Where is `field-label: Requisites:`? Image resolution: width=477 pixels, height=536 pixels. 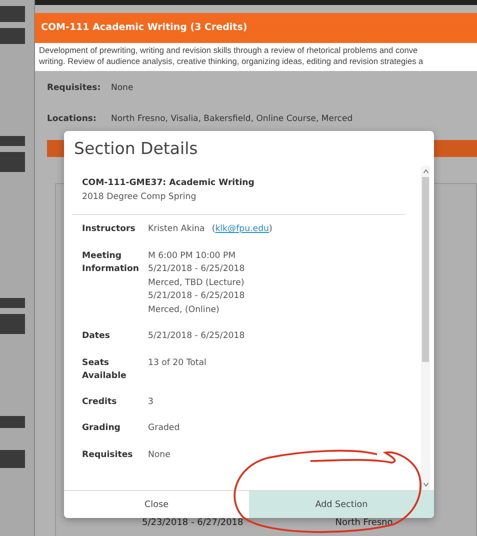
field-label: Requisites: is located at coordinates (74, 88).